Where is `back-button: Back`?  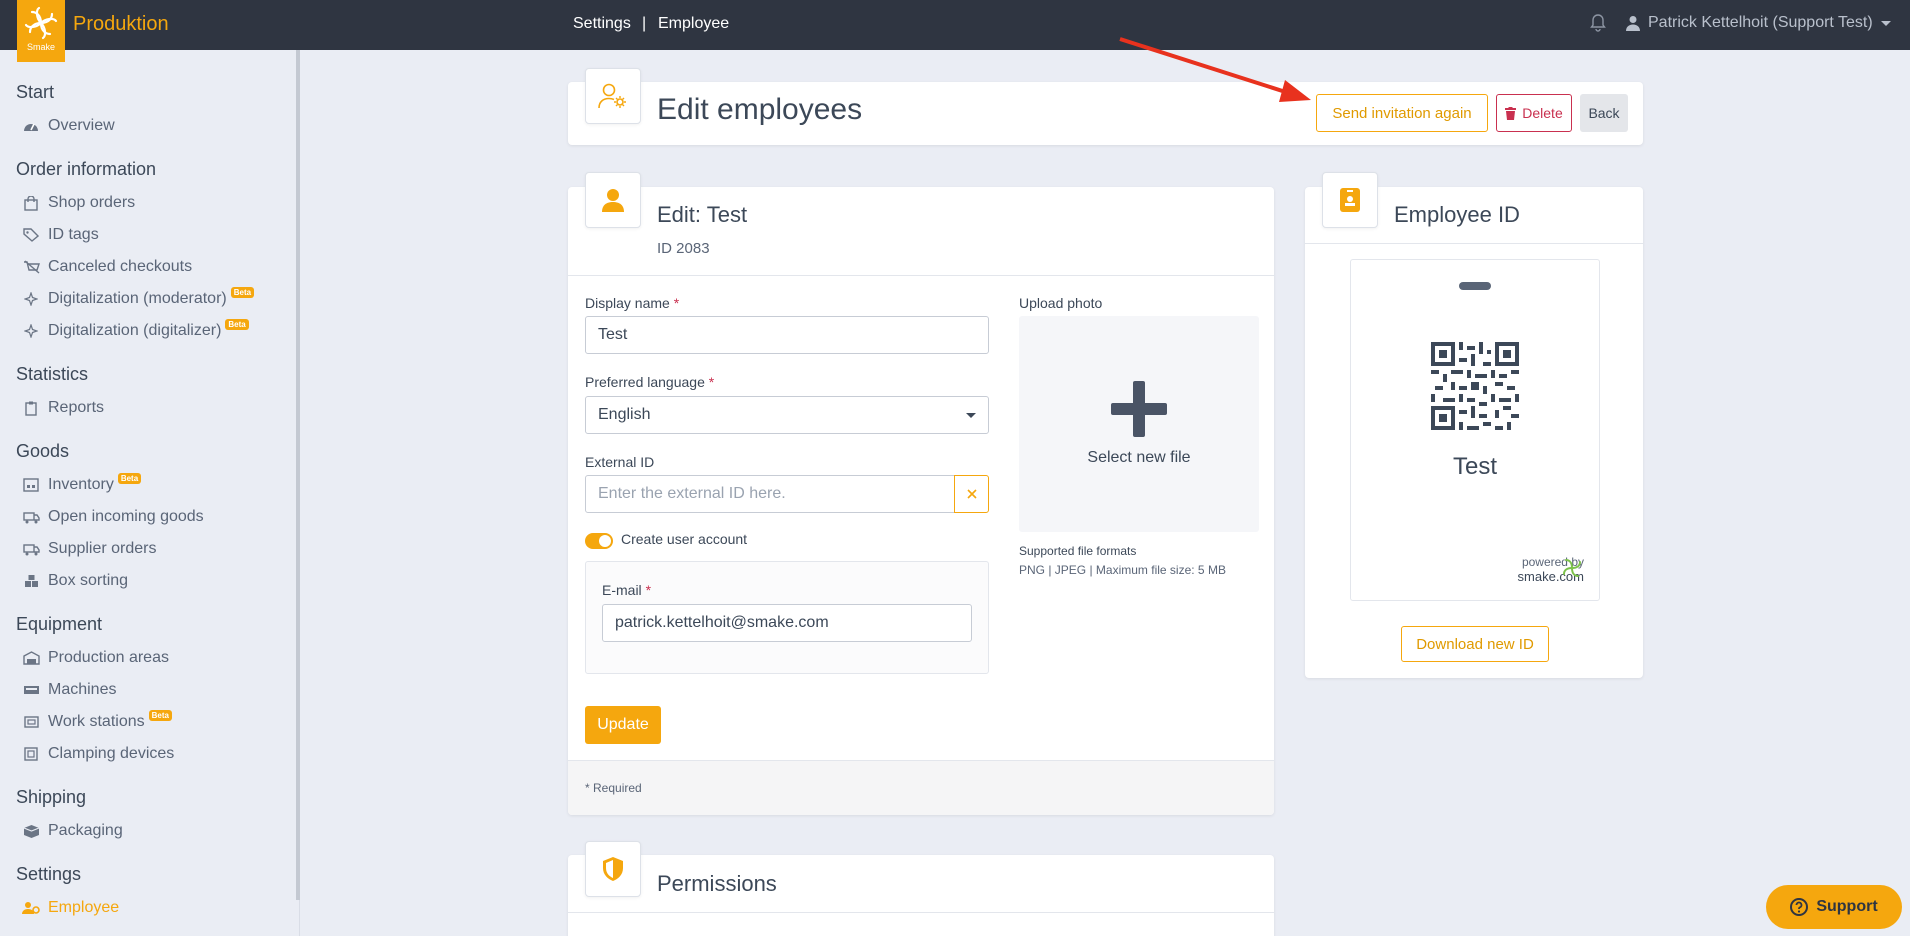
back-button: Back is located at coordinates (1604, 113).